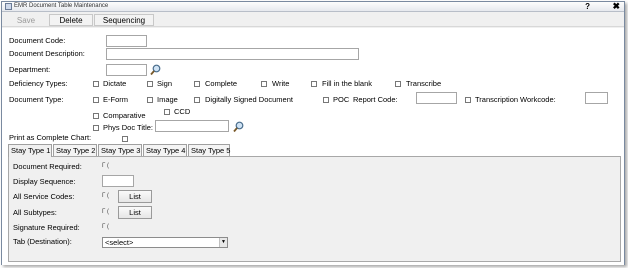  Describe the element at coordinates (468, 100) in the screenshot. I see `transcription-checkbox` at that location.